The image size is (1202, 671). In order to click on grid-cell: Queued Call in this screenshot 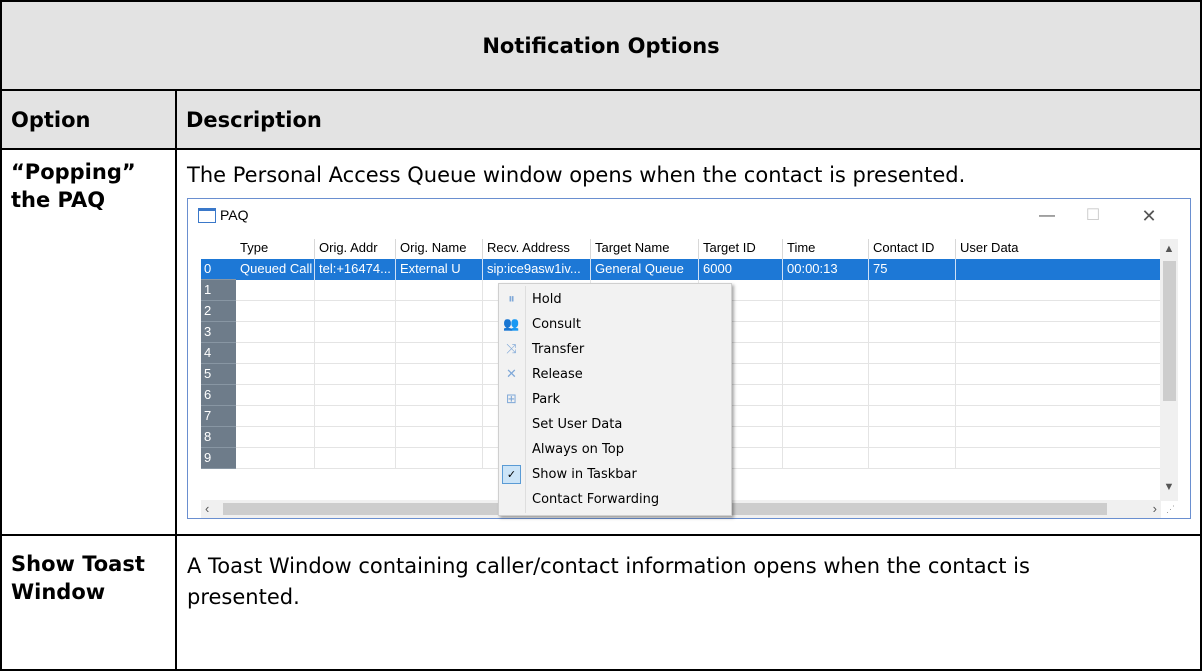, I will do `click(275, 269)`.